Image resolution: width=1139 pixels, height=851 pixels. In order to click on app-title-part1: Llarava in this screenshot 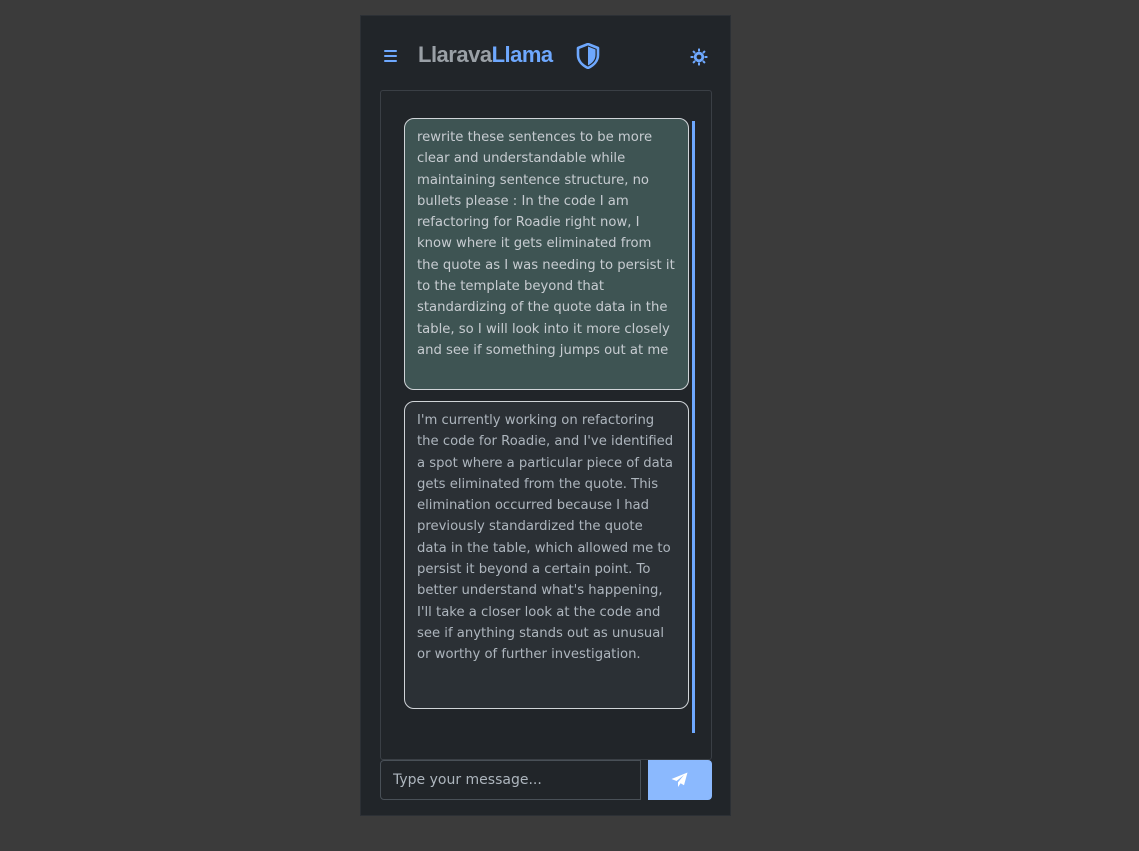, I will do `click(455, 54)`.